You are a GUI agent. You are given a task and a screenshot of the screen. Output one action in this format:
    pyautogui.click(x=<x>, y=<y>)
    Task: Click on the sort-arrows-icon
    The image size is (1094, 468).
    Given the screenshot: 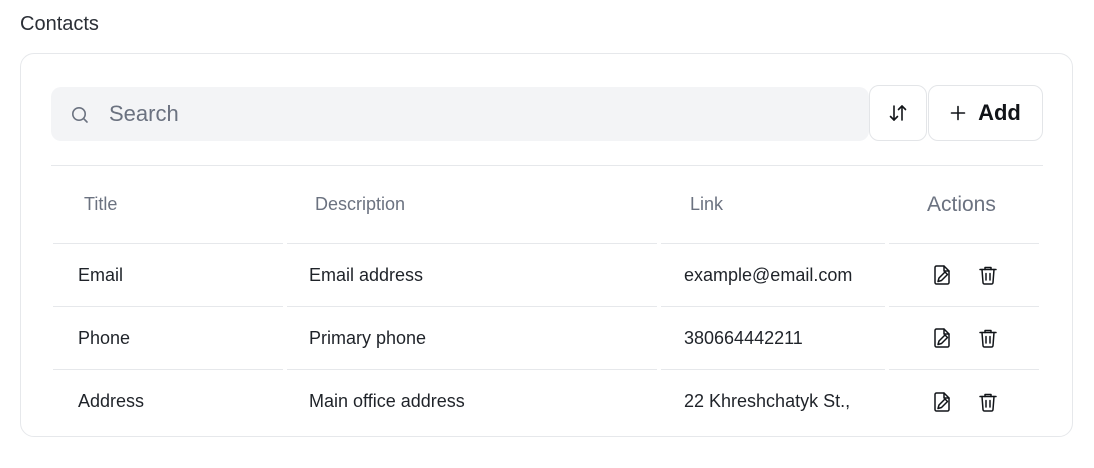 What is the action you would take?
    pyautogui.click(x=898, y=113)
    